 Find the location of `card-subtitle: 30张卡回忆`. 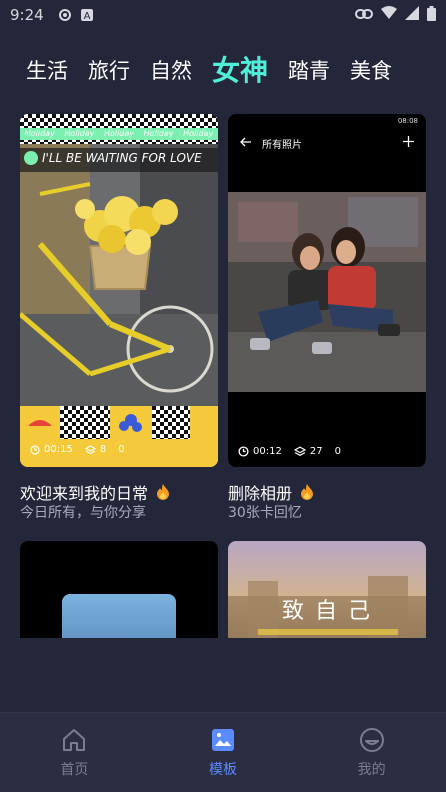

card-subtitle: 30张卡回忆 is located at coordinates (265, 513).